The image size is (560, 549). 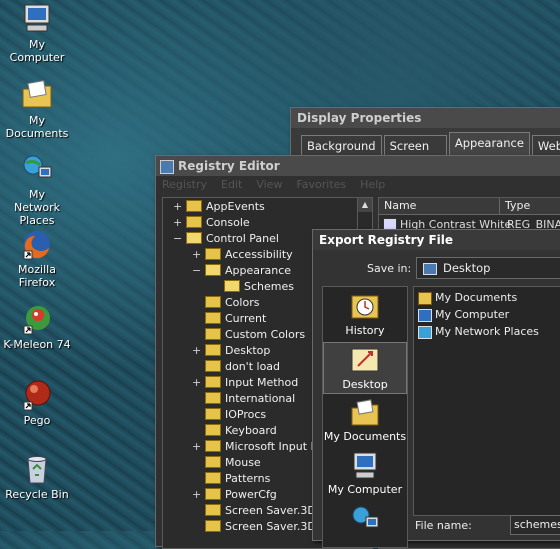 I want to click on network-icon, so click(x=365, y=519).